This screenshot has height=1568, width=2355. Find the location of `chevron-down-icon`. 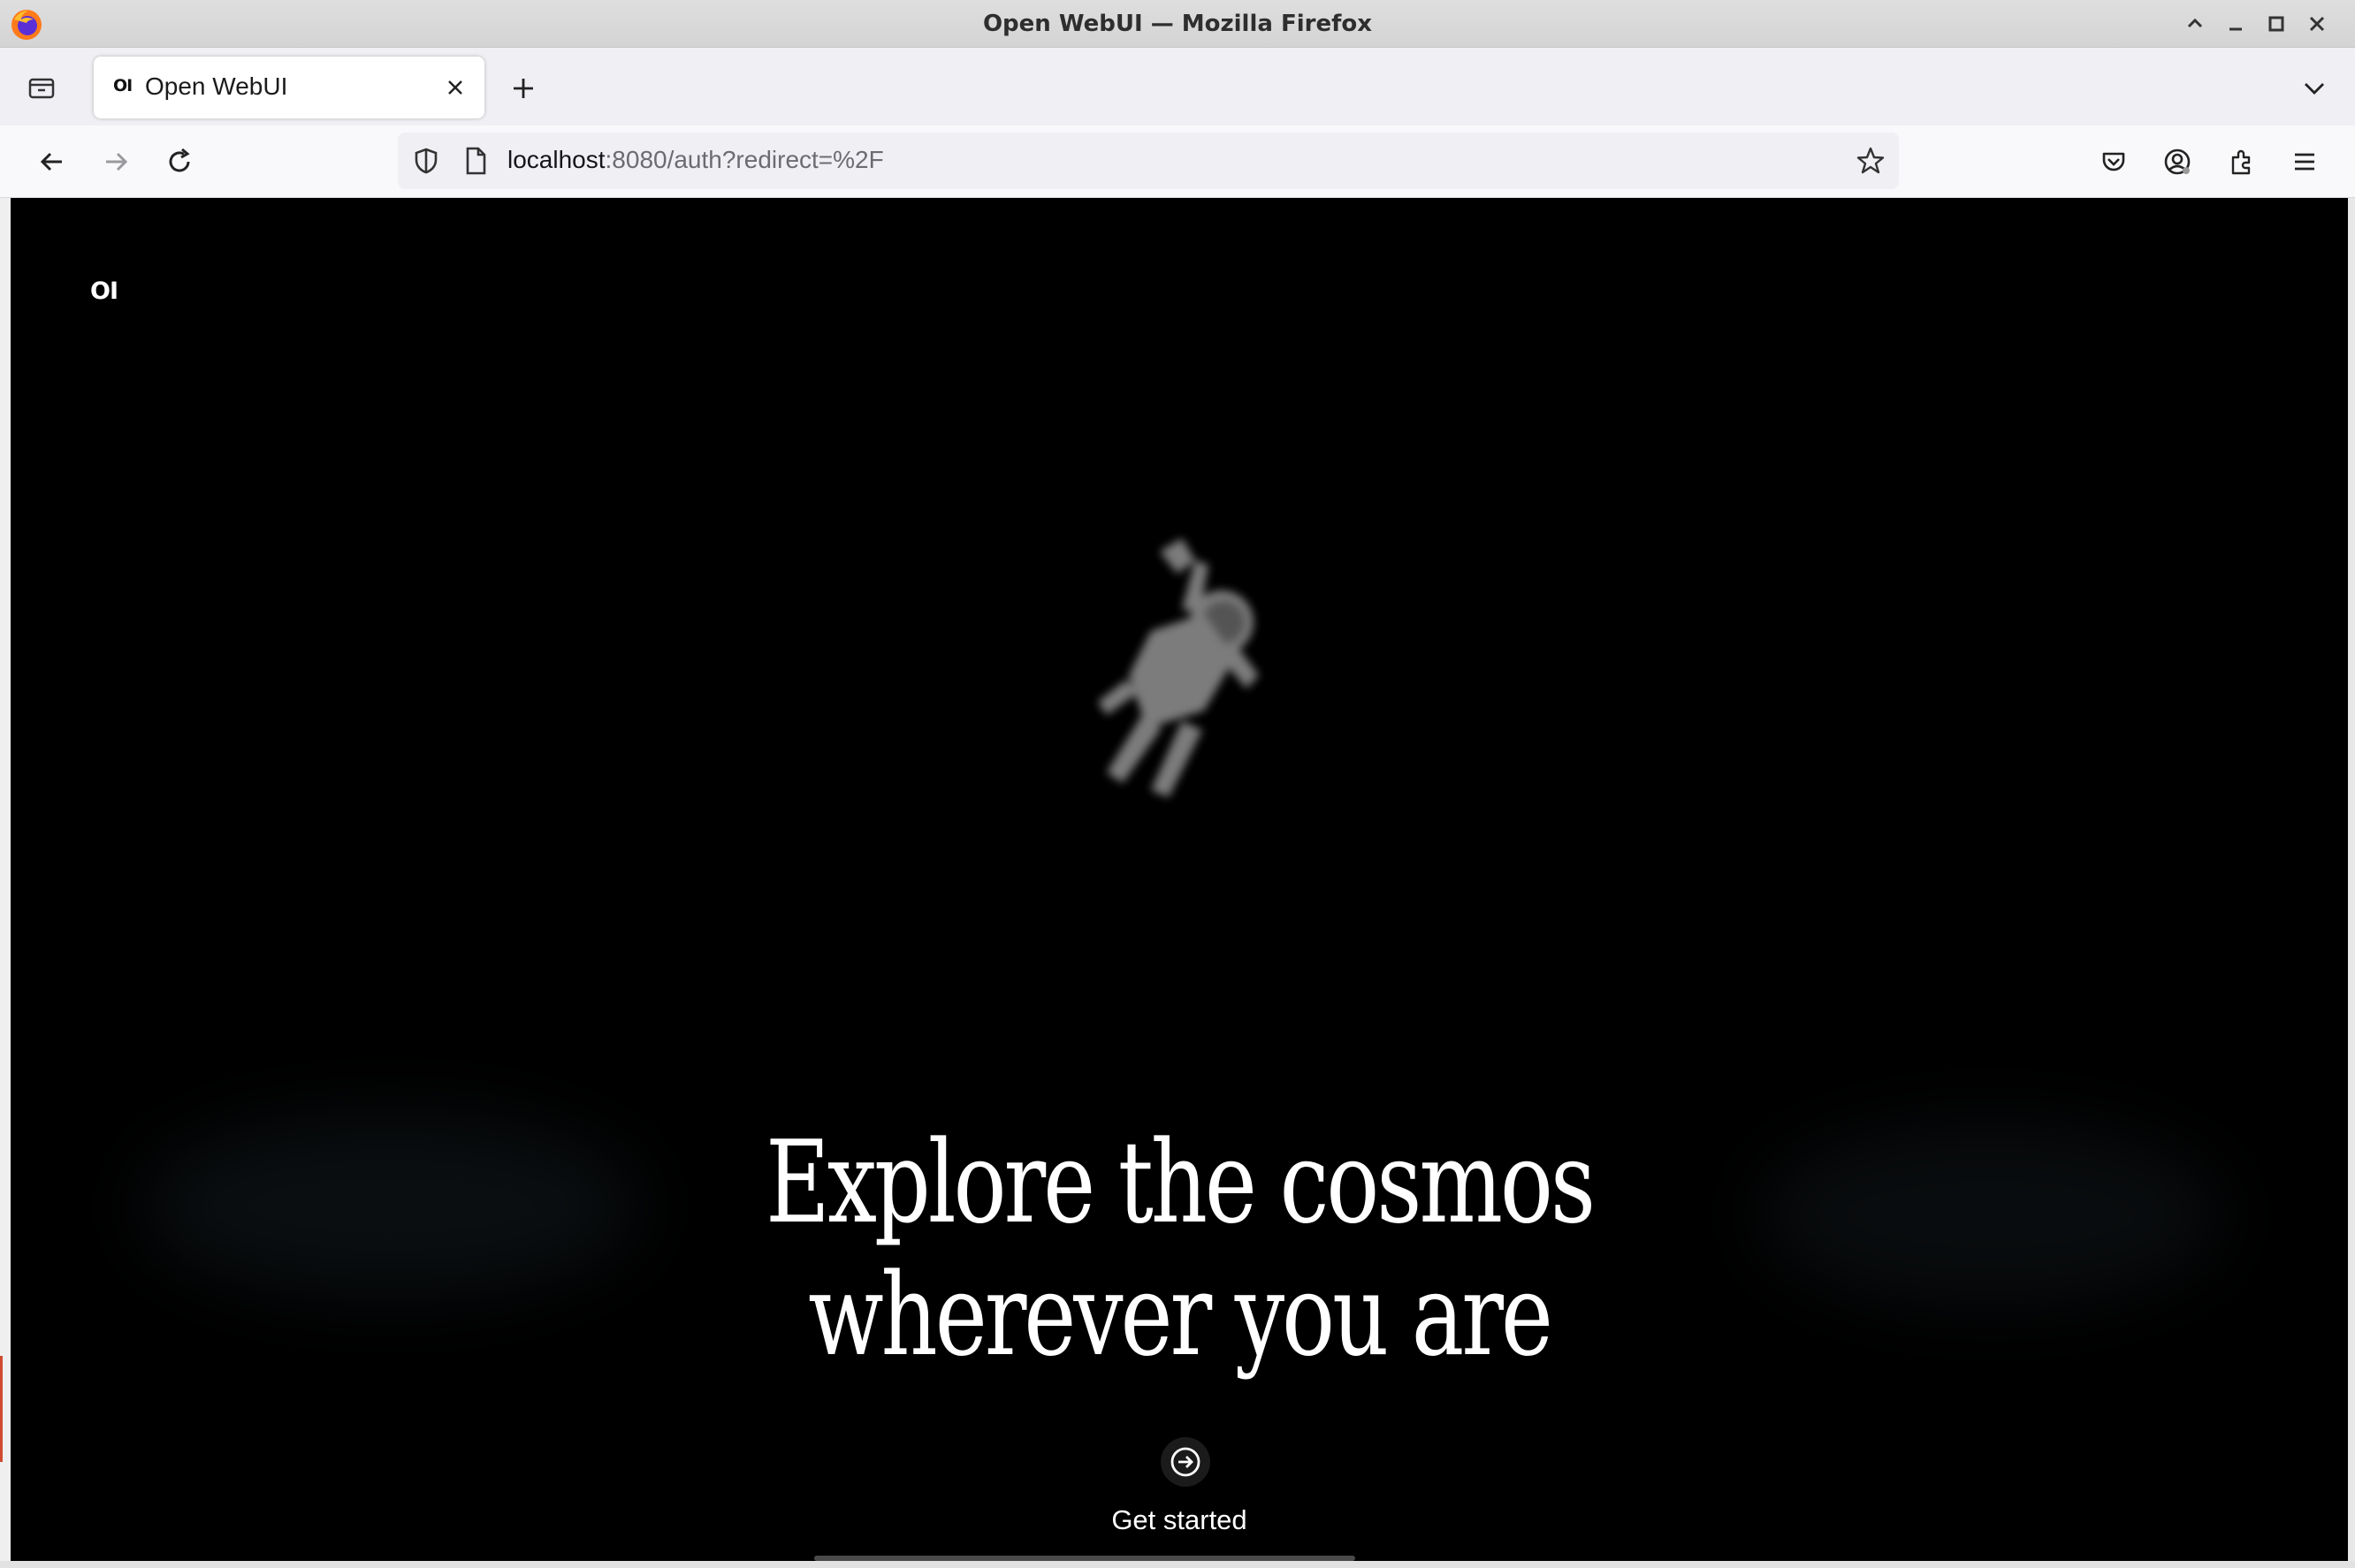

chevron-down-icon is located at coordinates (2314, 89).